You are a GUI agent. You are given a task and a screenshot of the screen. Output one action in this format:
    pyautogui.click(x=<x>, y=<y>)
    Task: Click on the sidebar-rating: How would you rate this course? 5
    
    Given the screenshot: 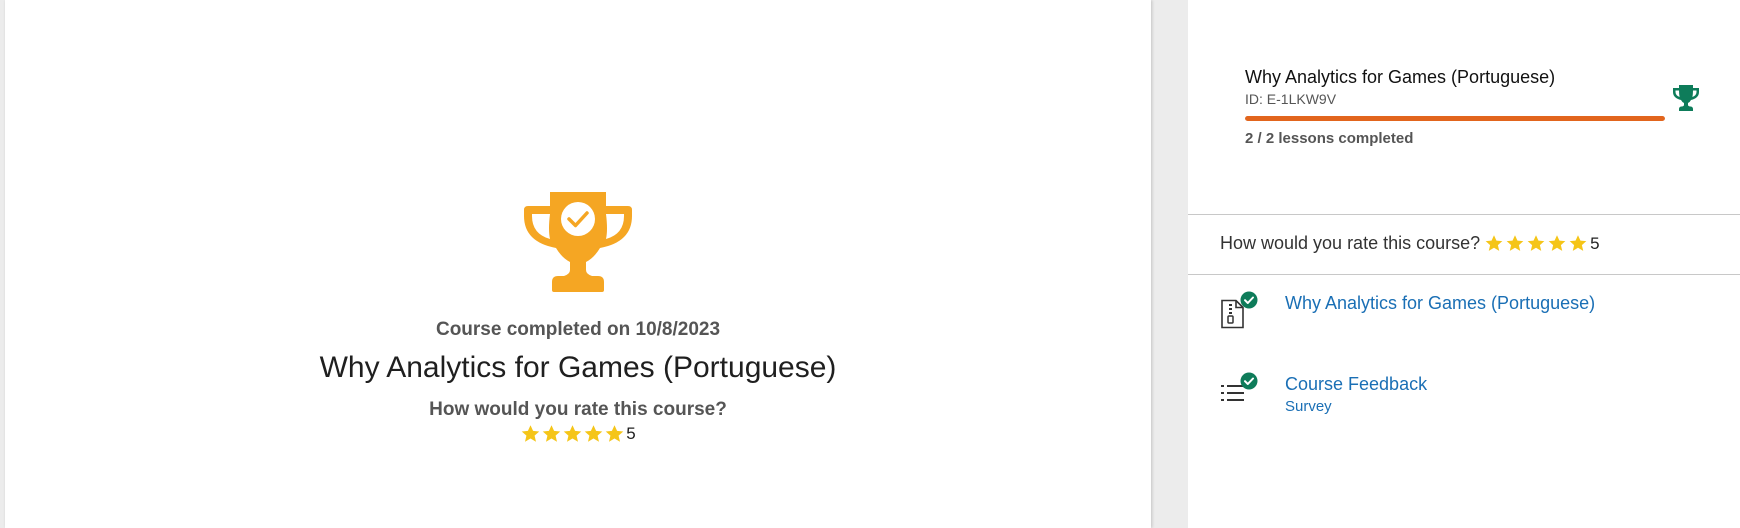 What is the action you would take?
    pyautogui.click(x=1410, y=243)
    